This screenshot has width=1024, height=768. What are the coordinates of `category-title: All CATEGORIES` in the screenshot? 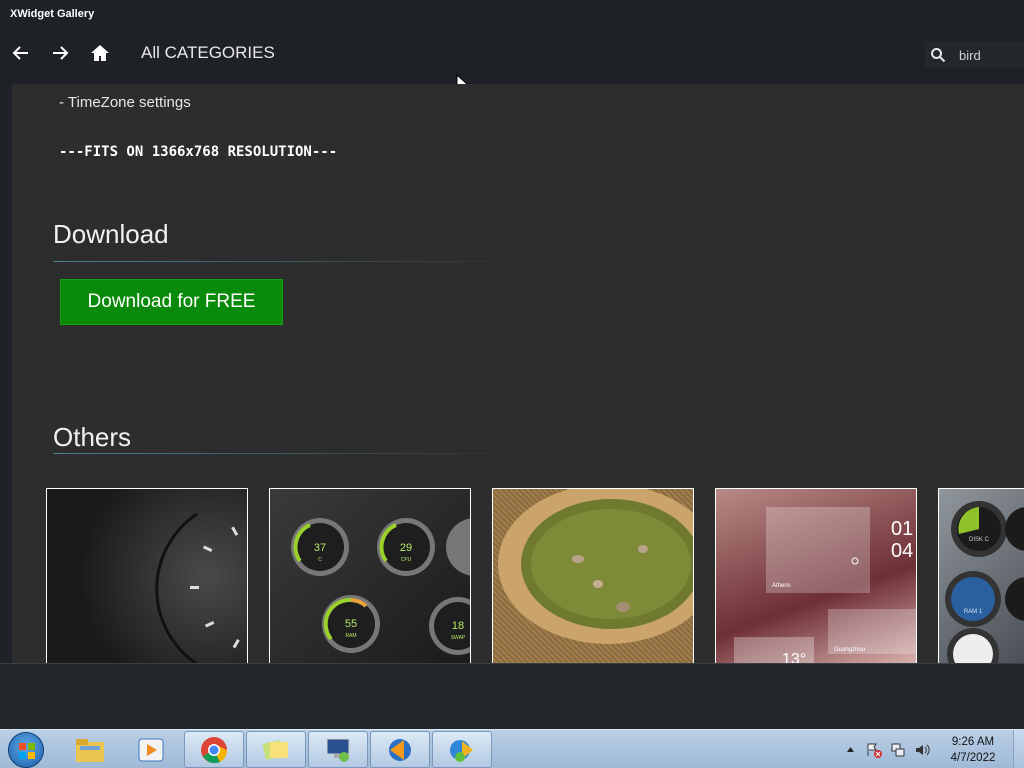 It's located at (208, 53).